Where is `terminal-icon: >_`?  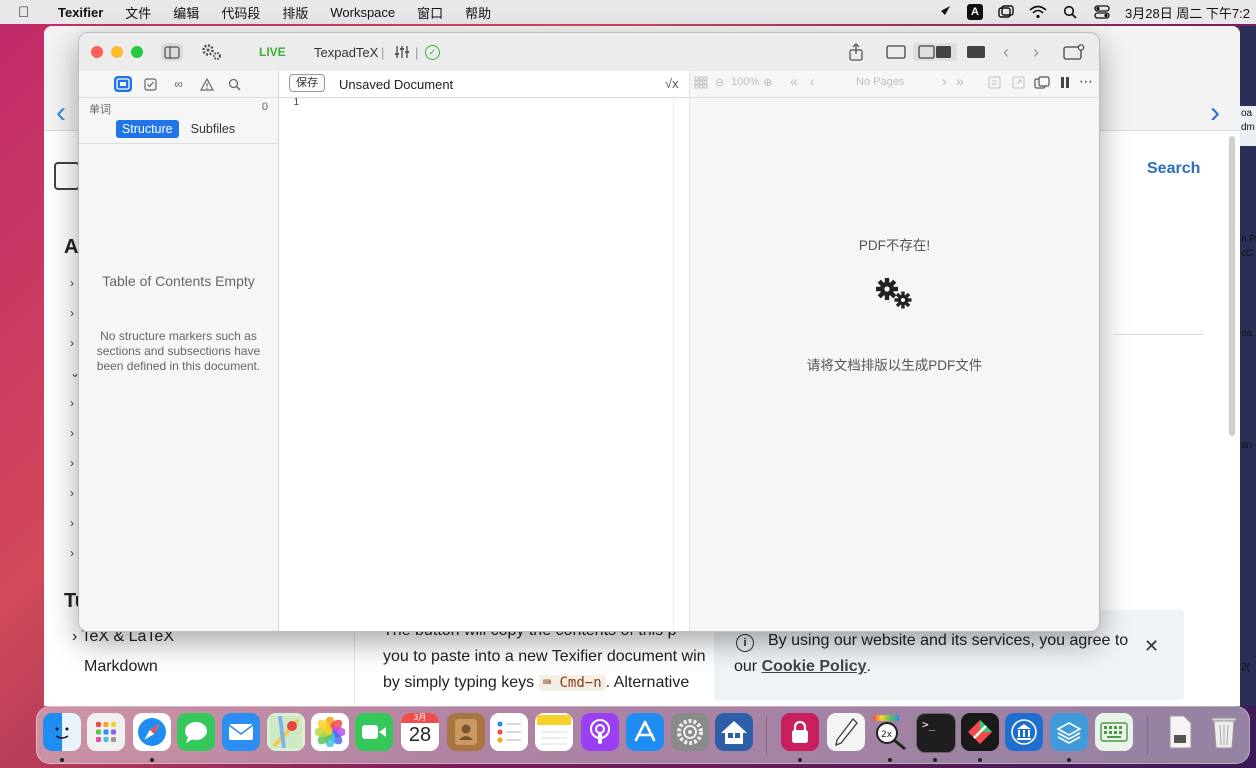
terminal-icon: >_ is located at coordinates (936, 733).